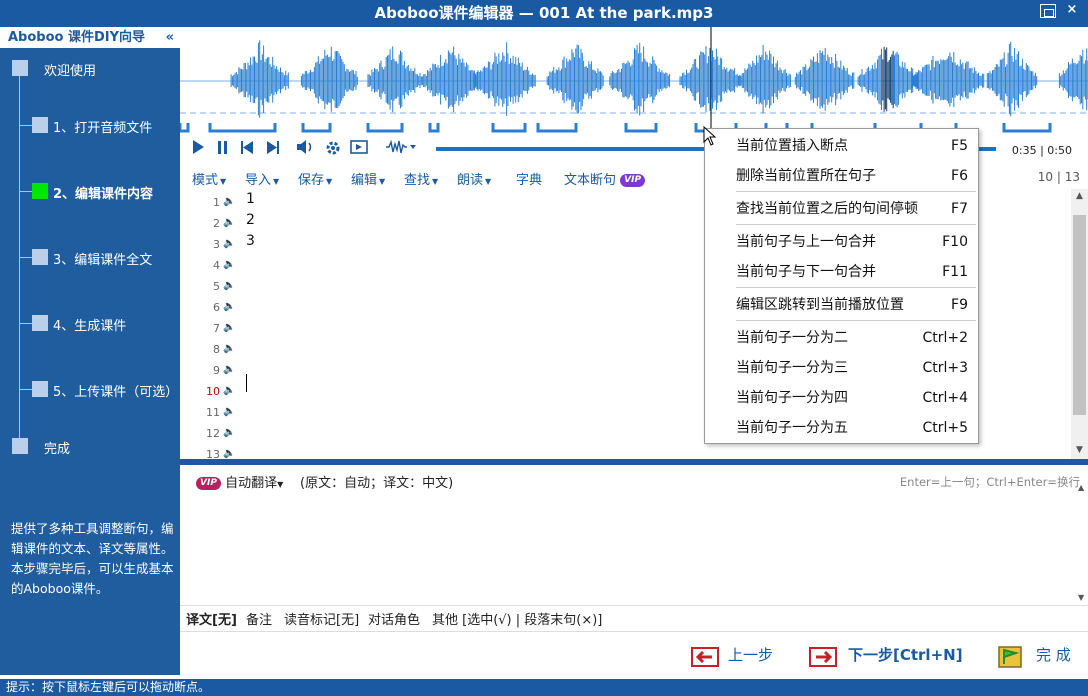  I want to click on editor-scrollbar: ▲ ▼, so click(1079, 324).